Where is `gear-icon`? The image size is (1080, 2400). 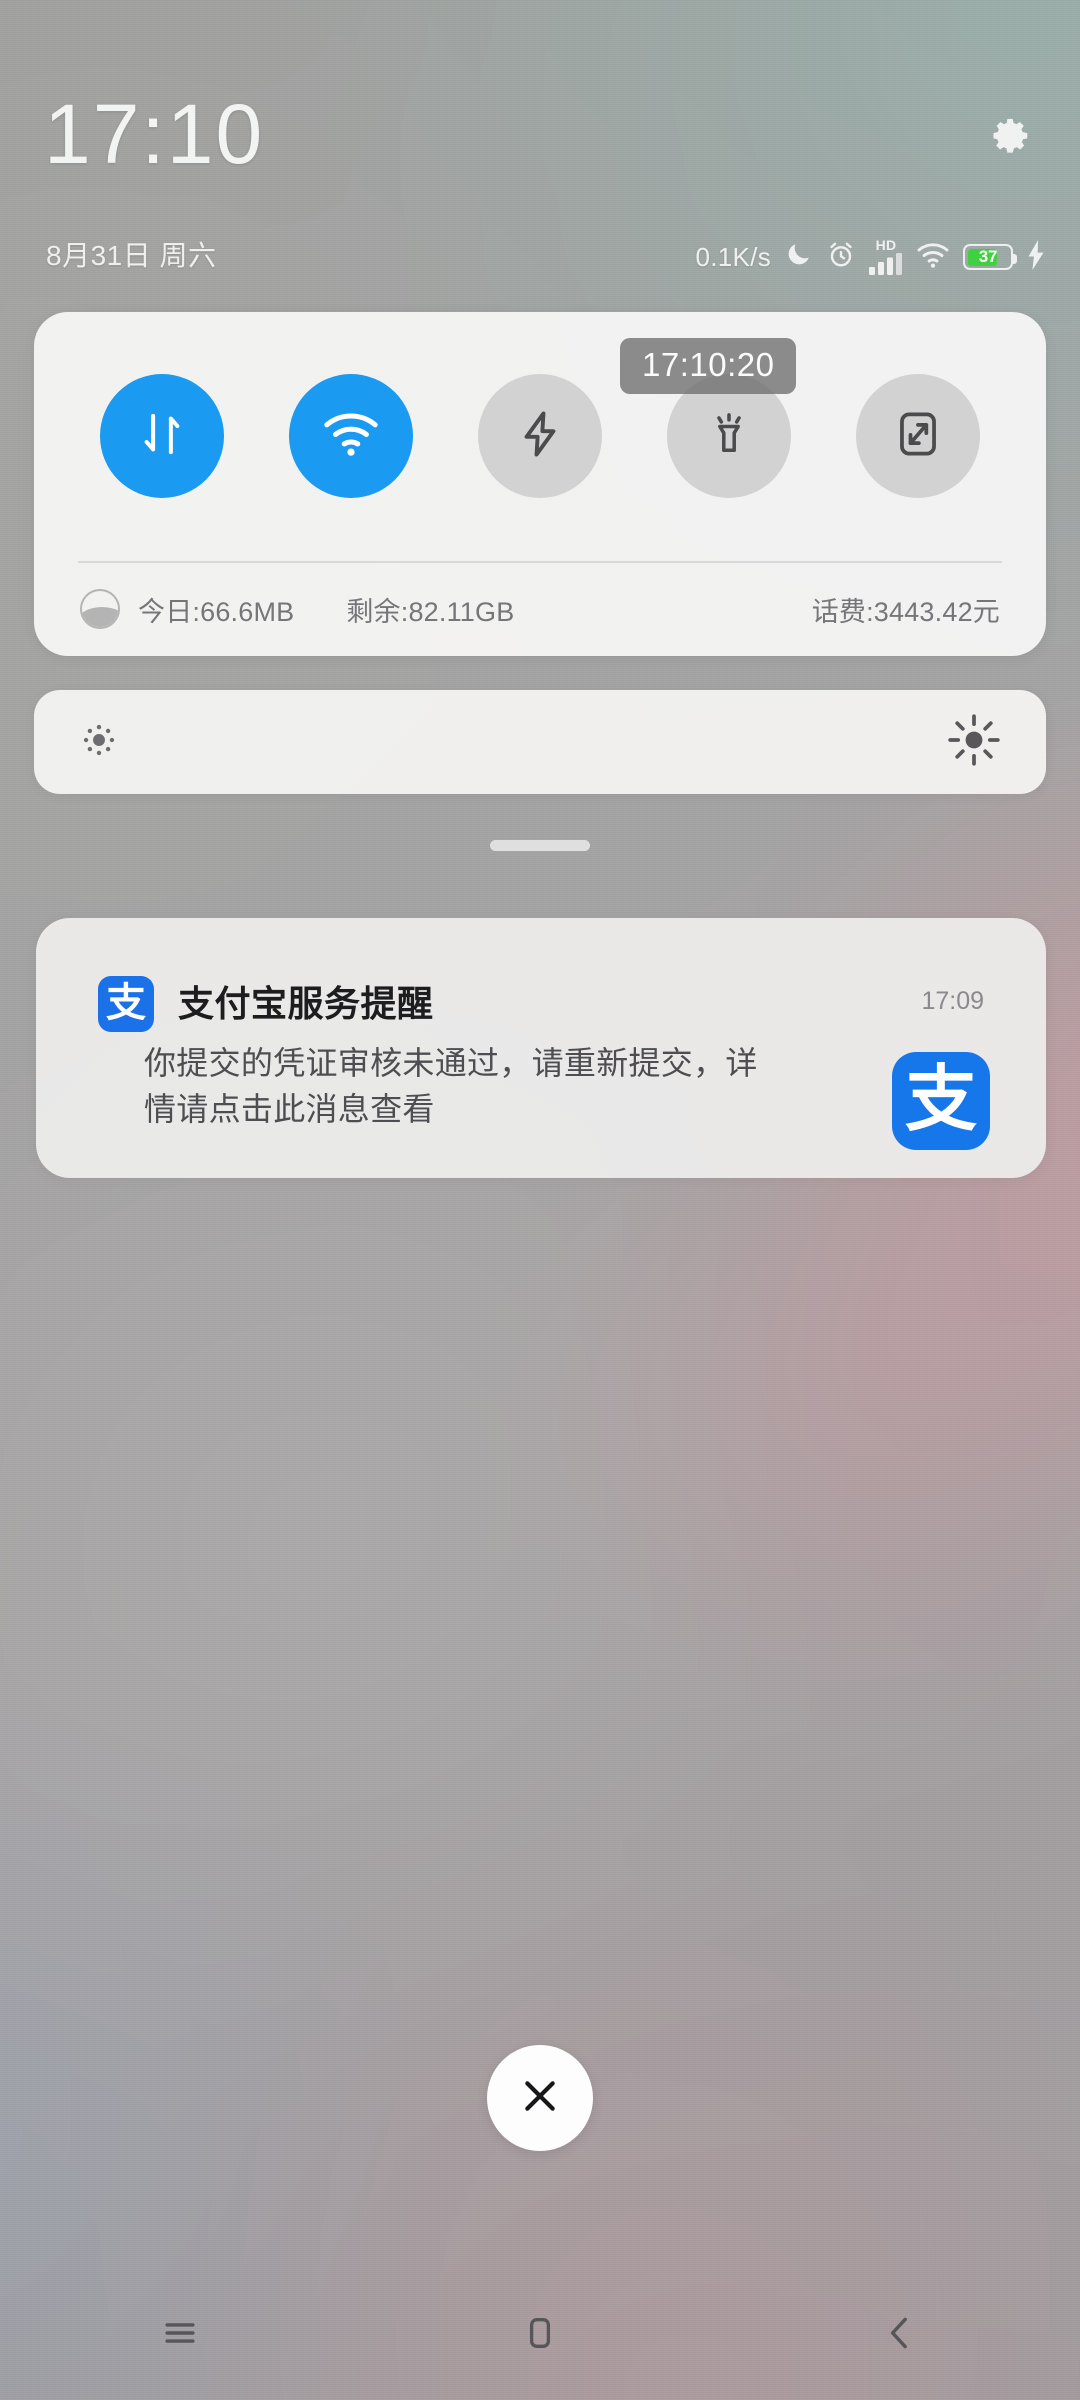
gear-icon is located at coordinates (1010, 140).